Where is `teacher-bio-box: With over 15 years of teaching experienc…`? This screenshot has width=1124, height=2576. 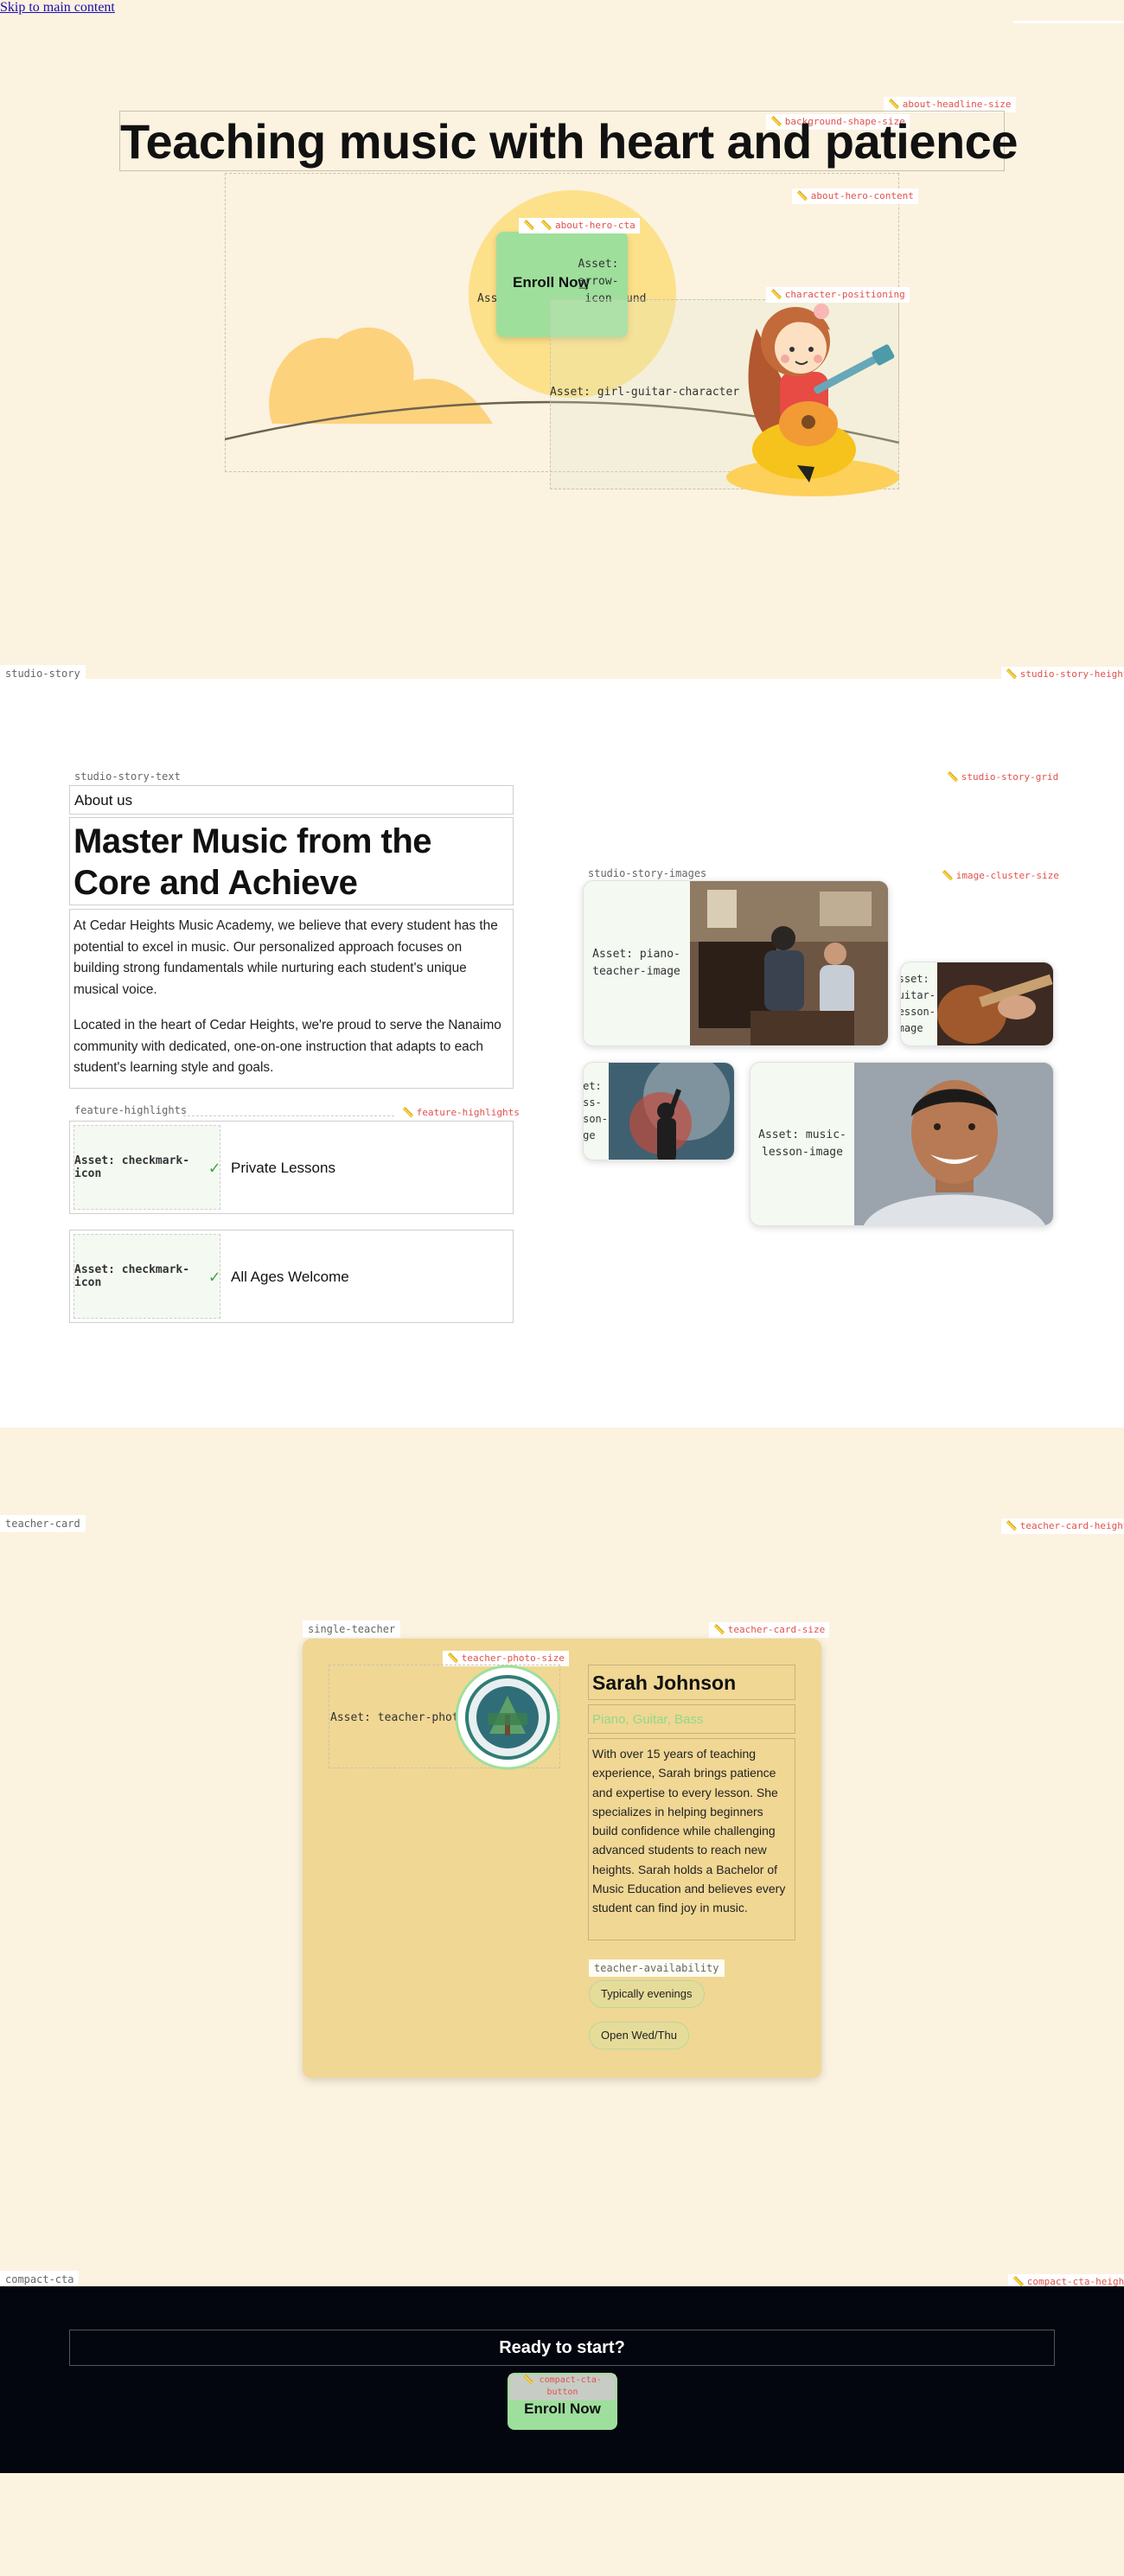 teacher-bio-box: With over 15 years of teaching experienc… is located at coordinates (691, 1839).